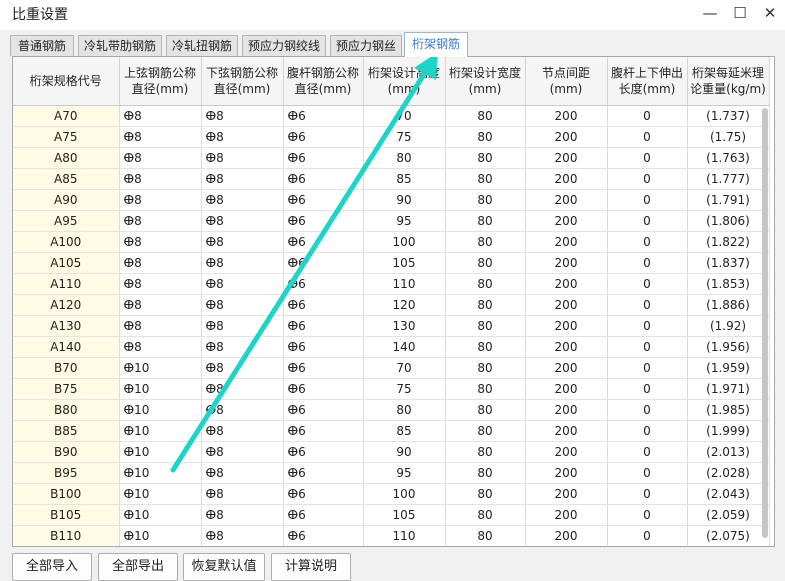 This screenshot has height=581, width=785. What do you see at coordinates (404, 284) in the screenshot?
I see `table-cell: 110` at bounding box center [404, 284].